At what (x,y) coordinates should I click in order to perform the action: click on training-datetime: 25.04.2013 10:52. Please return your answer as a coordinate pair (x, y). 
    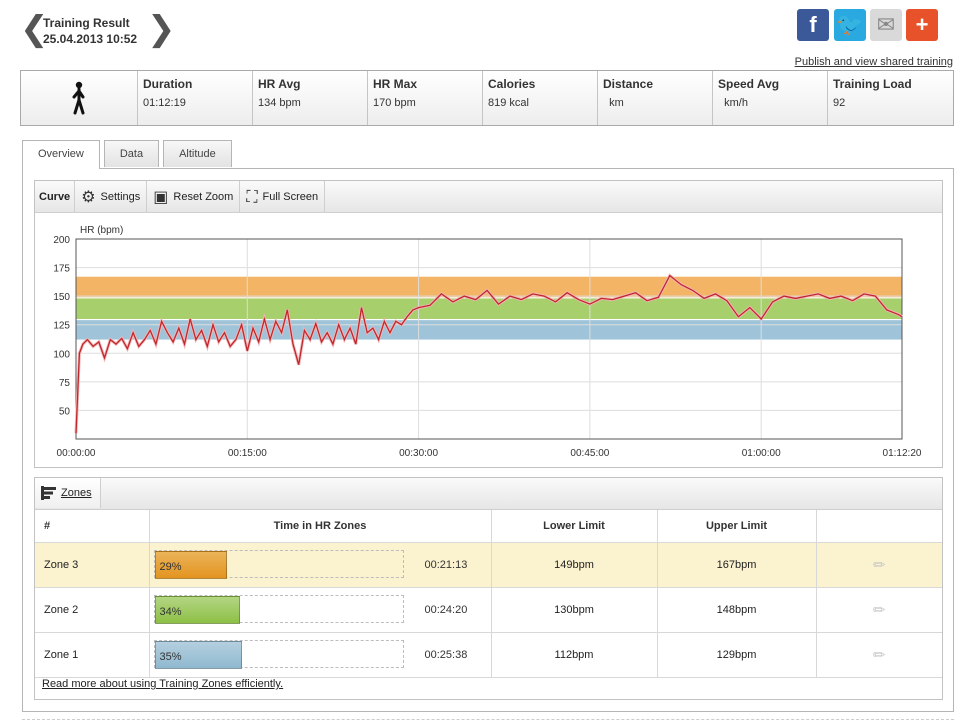
    Looking at the image, I should click on (90, 39).